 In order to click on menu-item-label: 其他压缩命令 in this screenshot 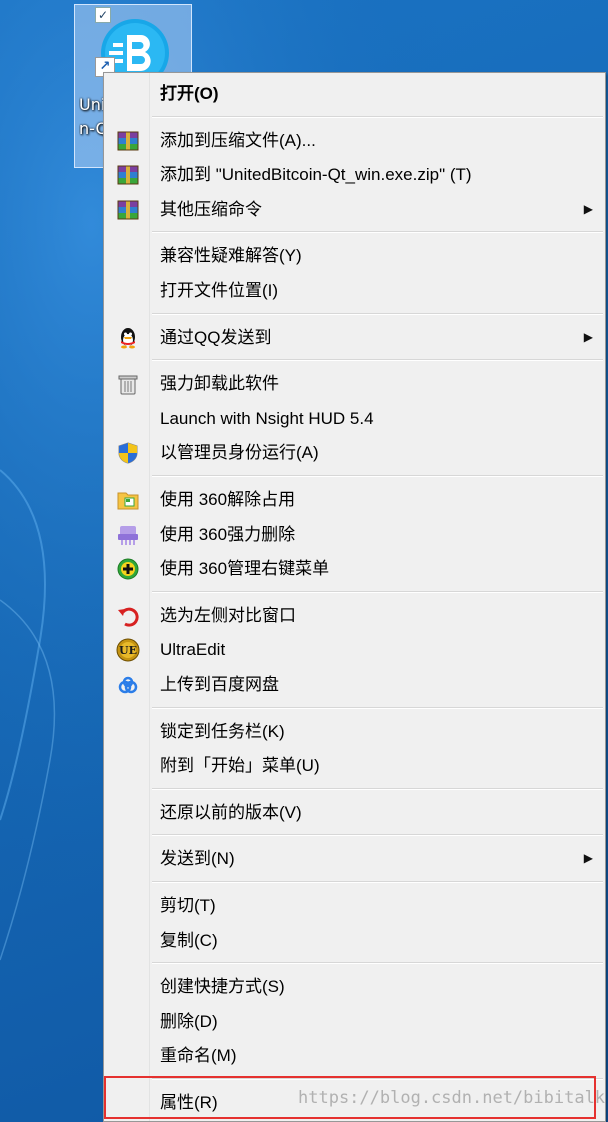, I will do `click(211, 209)`.